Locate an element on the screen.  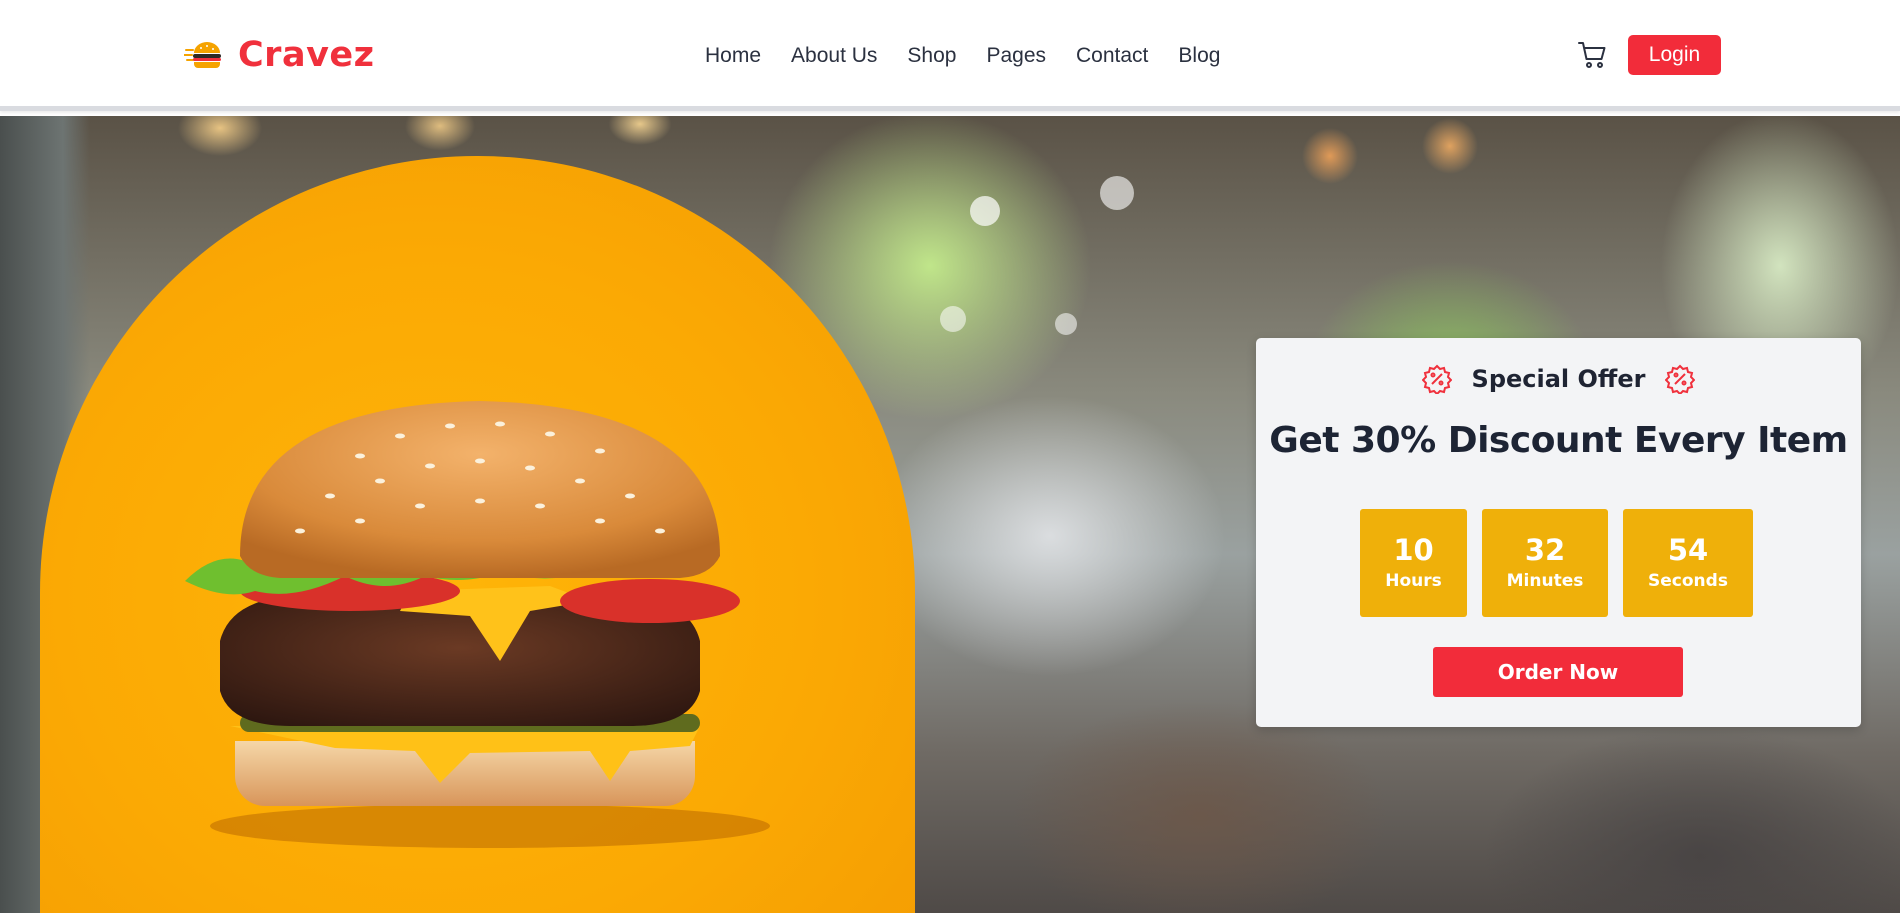
brand-name: Cravez is located at coordinates (306, 54).